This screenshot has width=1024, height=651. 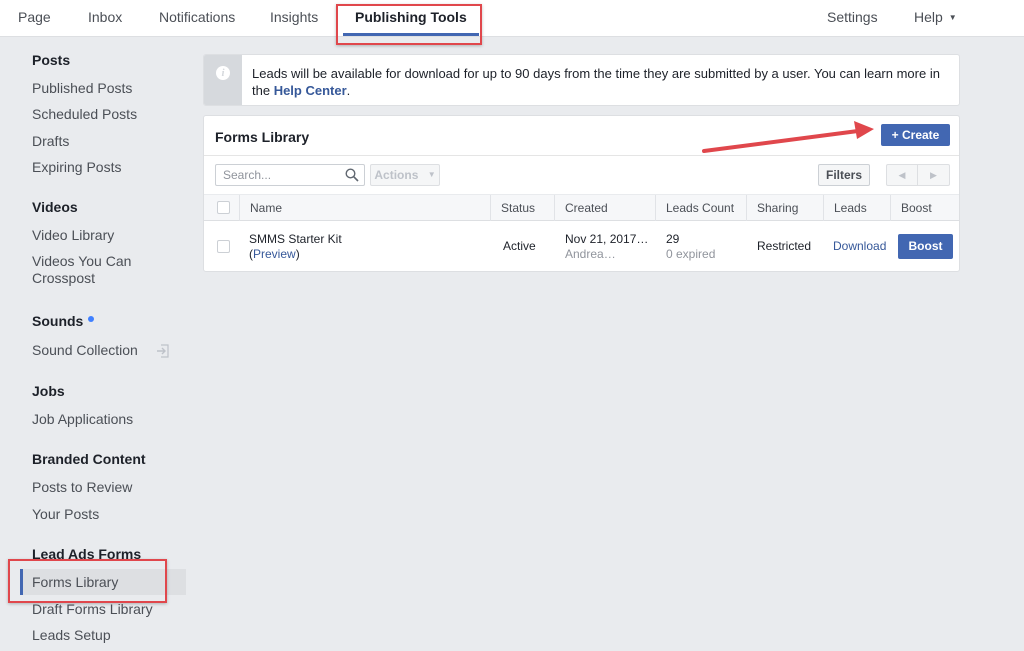 I want to click on search-input, so click(x=276, y=175).